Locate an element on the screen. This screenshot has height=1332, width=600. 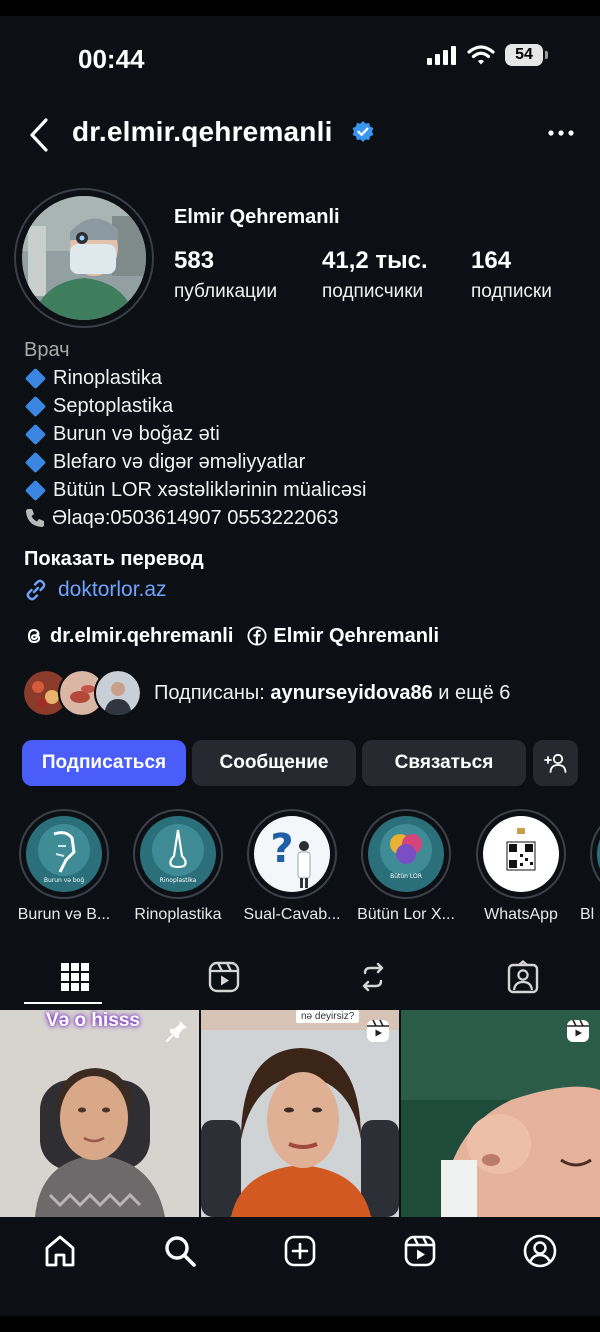
telephone-icon is located at coordinates (35, 518).